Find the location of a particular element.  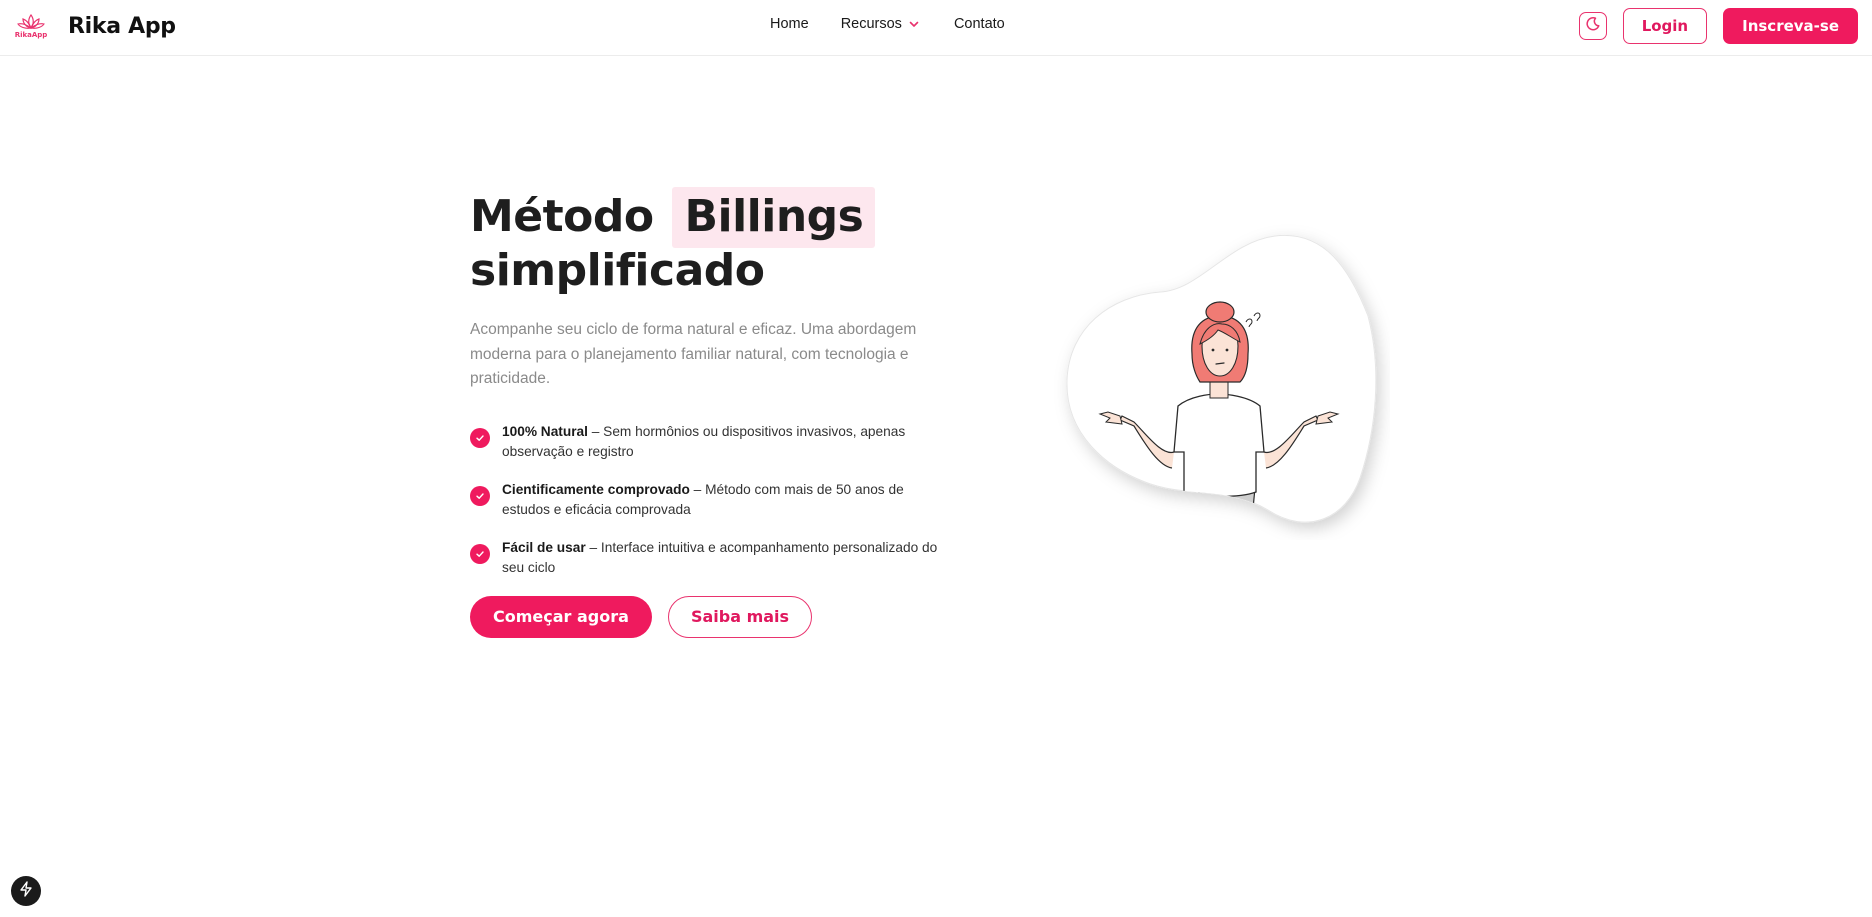

brand-name: Rika App is located at coordinates (122, 26).